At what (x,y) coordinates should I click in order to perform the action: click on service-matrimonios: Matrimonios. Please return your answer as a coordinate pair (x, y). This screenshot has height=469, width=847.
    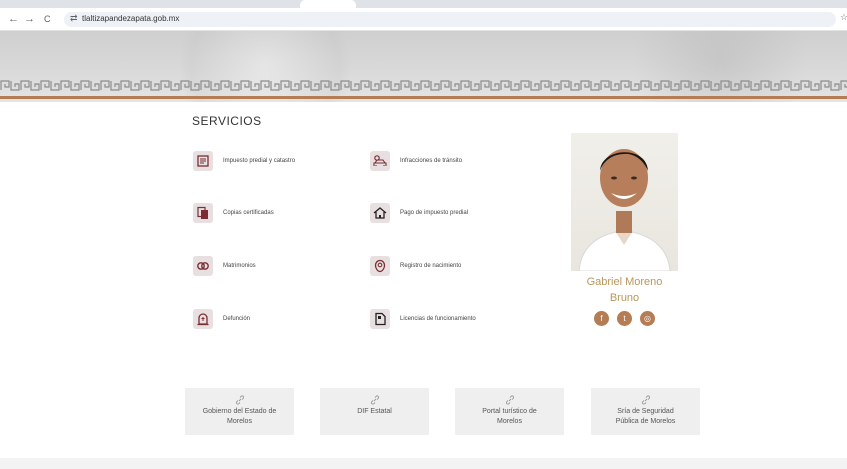
    Looking at the image, I should click on (224, 266).